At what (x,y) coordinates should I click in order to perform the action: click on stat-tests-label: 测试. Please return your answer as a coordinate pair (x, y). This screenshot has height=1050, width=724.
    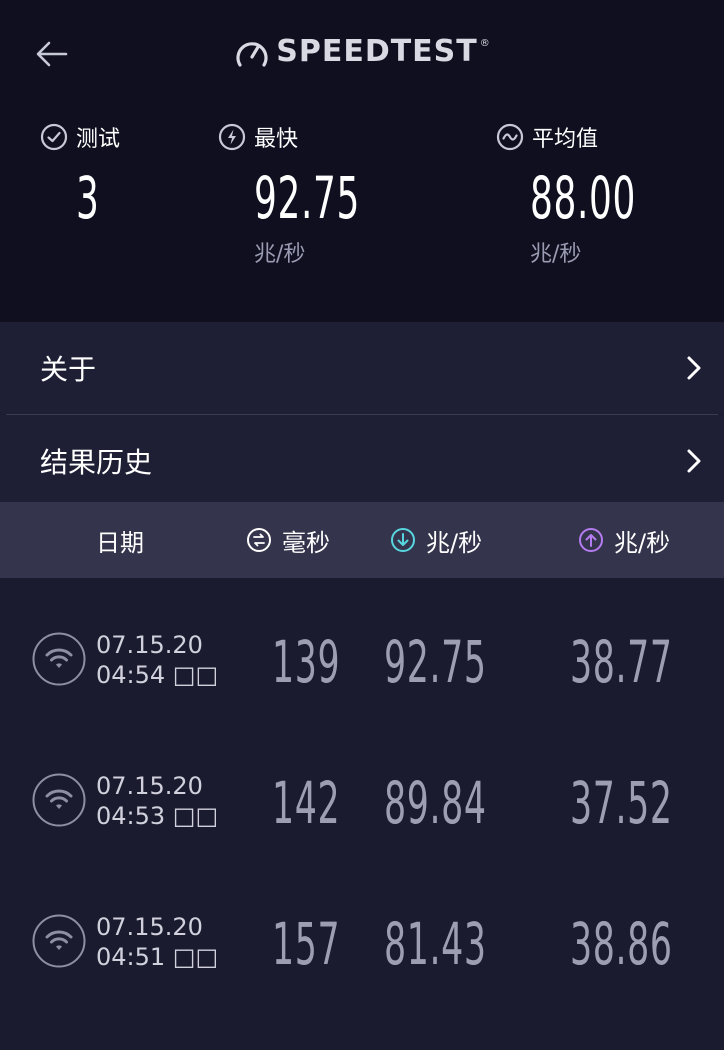
    Looking at the image, I should click on (98, 139).